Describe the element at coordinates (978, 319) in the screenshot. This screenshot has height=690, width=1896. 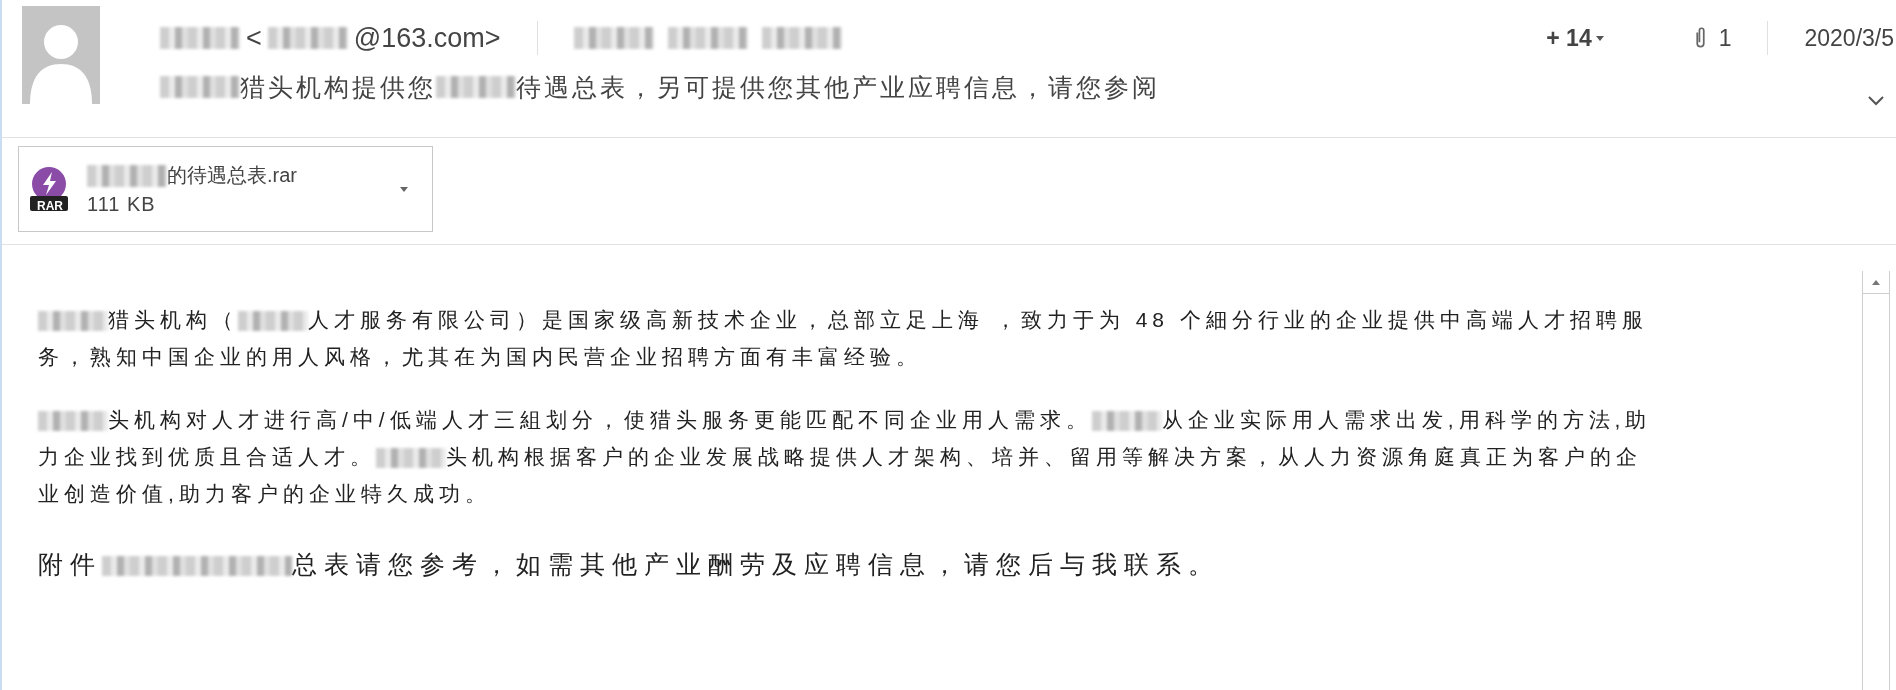
I see `body-text: 人才服务有限公司）是国家级高新技术企业，总部立足上海 ，致力于为 48 个細分行业的企业提供中高端人才招聘服` at that location.